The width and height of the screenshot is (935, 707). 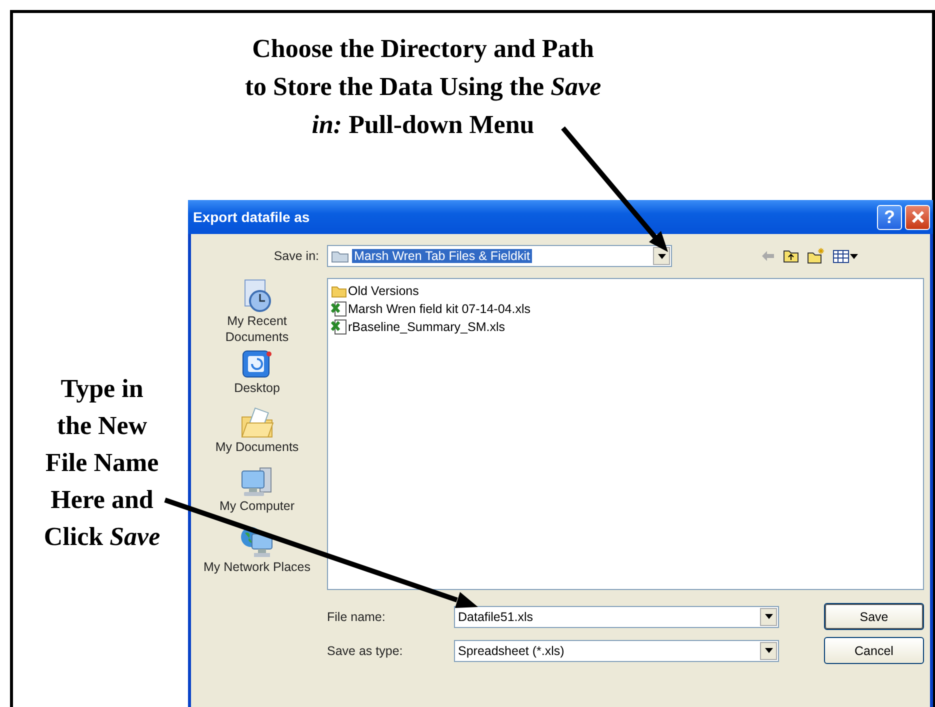 What do you see at coordinates (874, 650) in the screenshot?
I see `dialog-button: Cancel` at bounding box center [874, 650].